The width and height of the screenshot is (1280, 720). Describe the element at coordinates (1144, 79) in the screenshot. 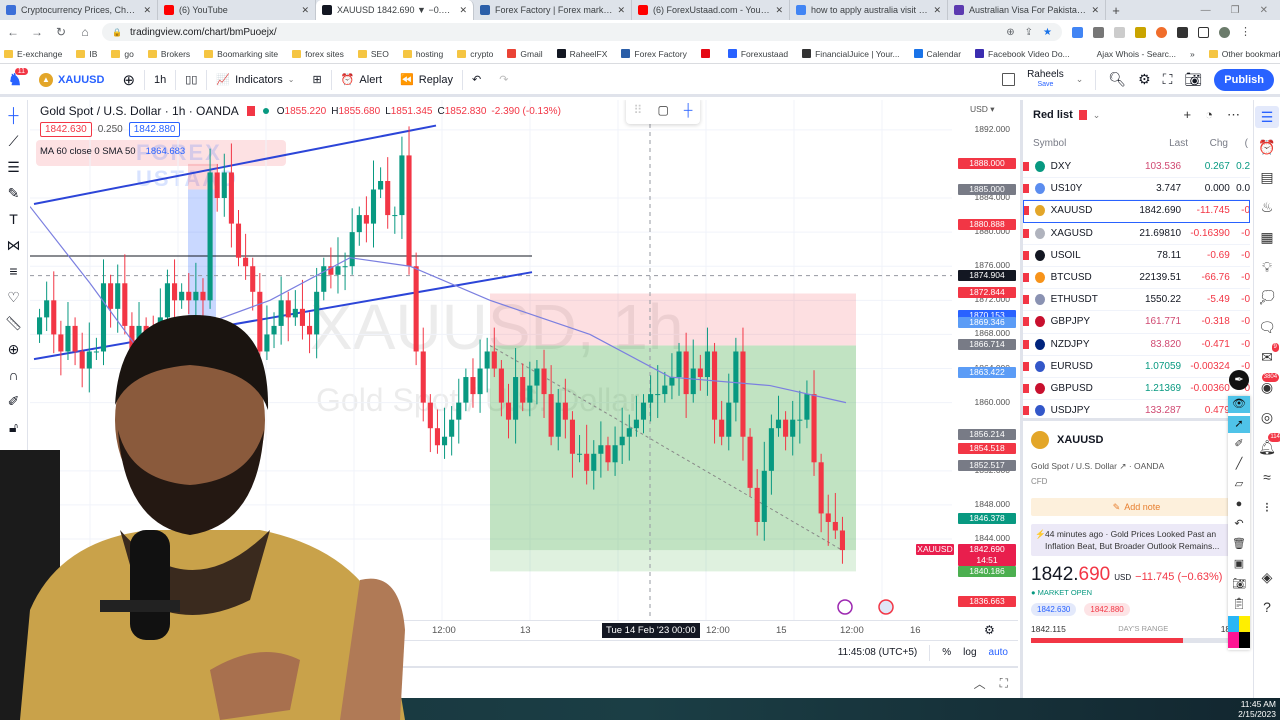

I see `gear-icon: ⚙` at that location.